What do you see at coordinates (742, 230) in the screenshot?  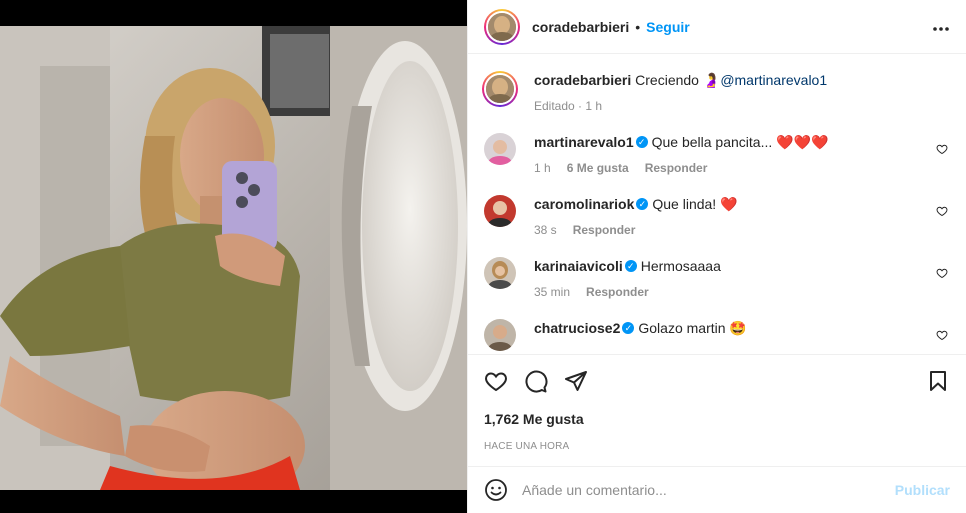 I see `comment-meta: 38 s Responder` at bounding box center [742, 230].